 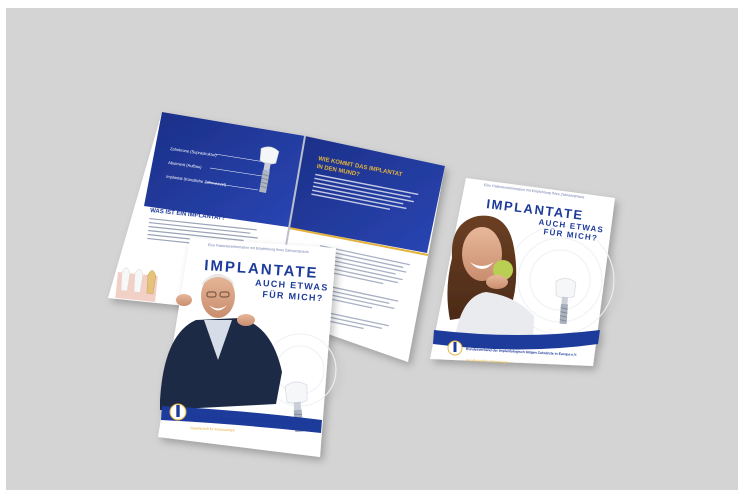 What do you see at coordinates (487, 361) in the screenshot?
I see `cover-right-org-sub: Gesellschaft für Implantologie` at bounding box center [487, 361].